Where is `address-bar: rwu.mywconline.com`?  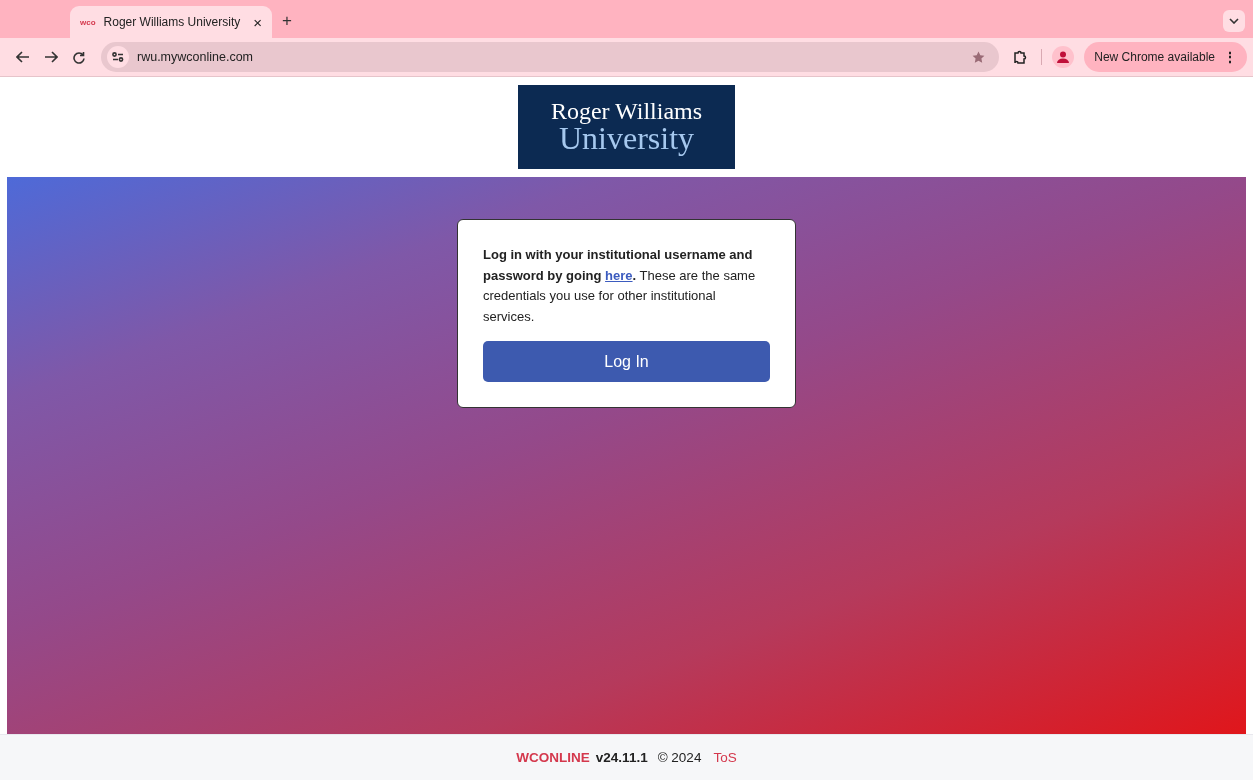
address-bar: rwu.mywconline.com is located at coordinates (550, 57).